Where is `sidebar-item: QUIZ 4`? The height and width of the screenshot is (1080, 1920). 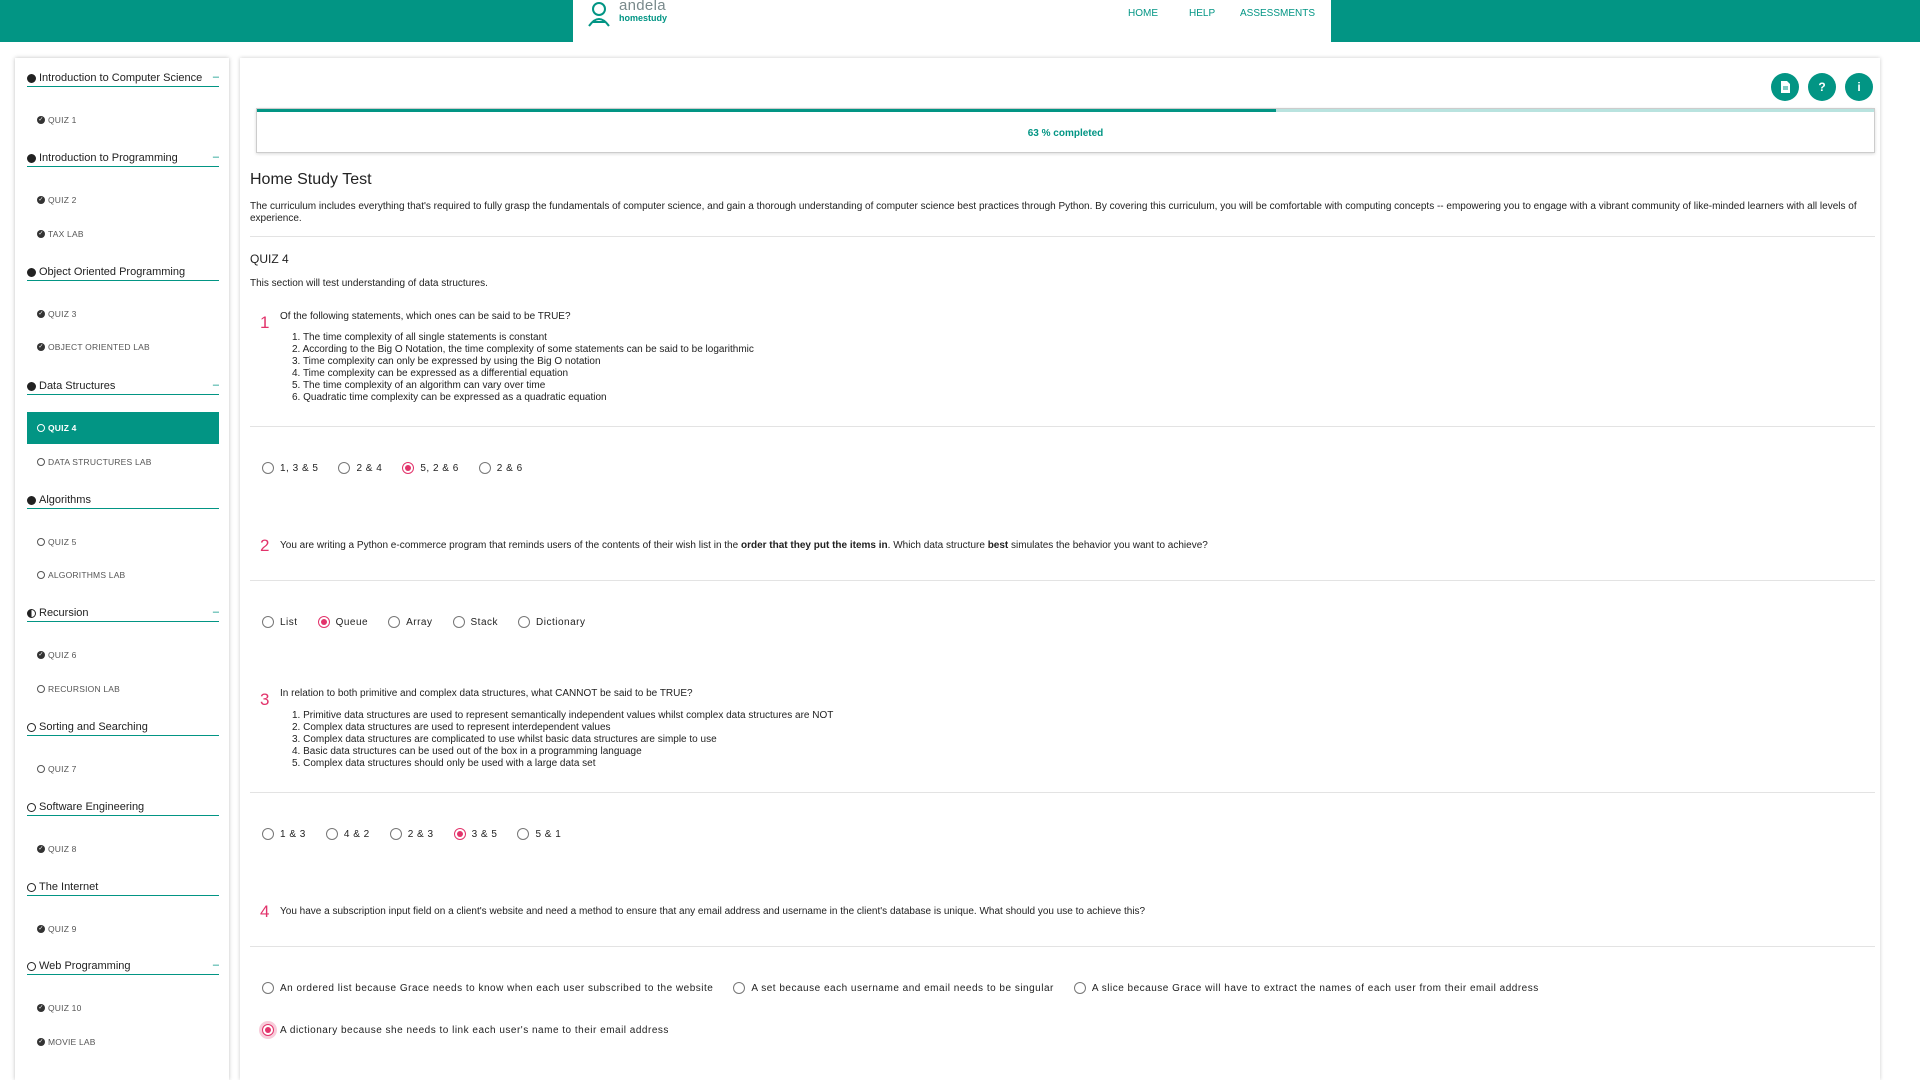 sidebar-item: QUIZ 4 is located at coordinates (123, 428).